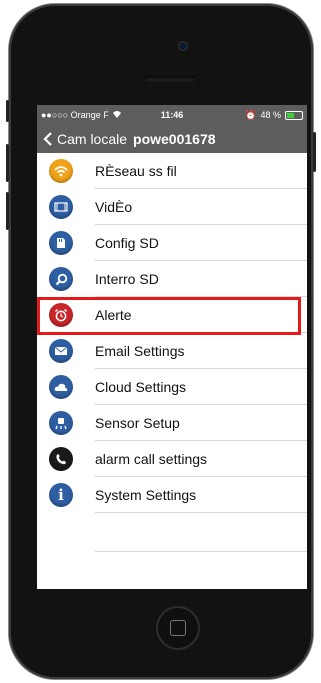  I want to click on phone-icon, so click(61, 459).